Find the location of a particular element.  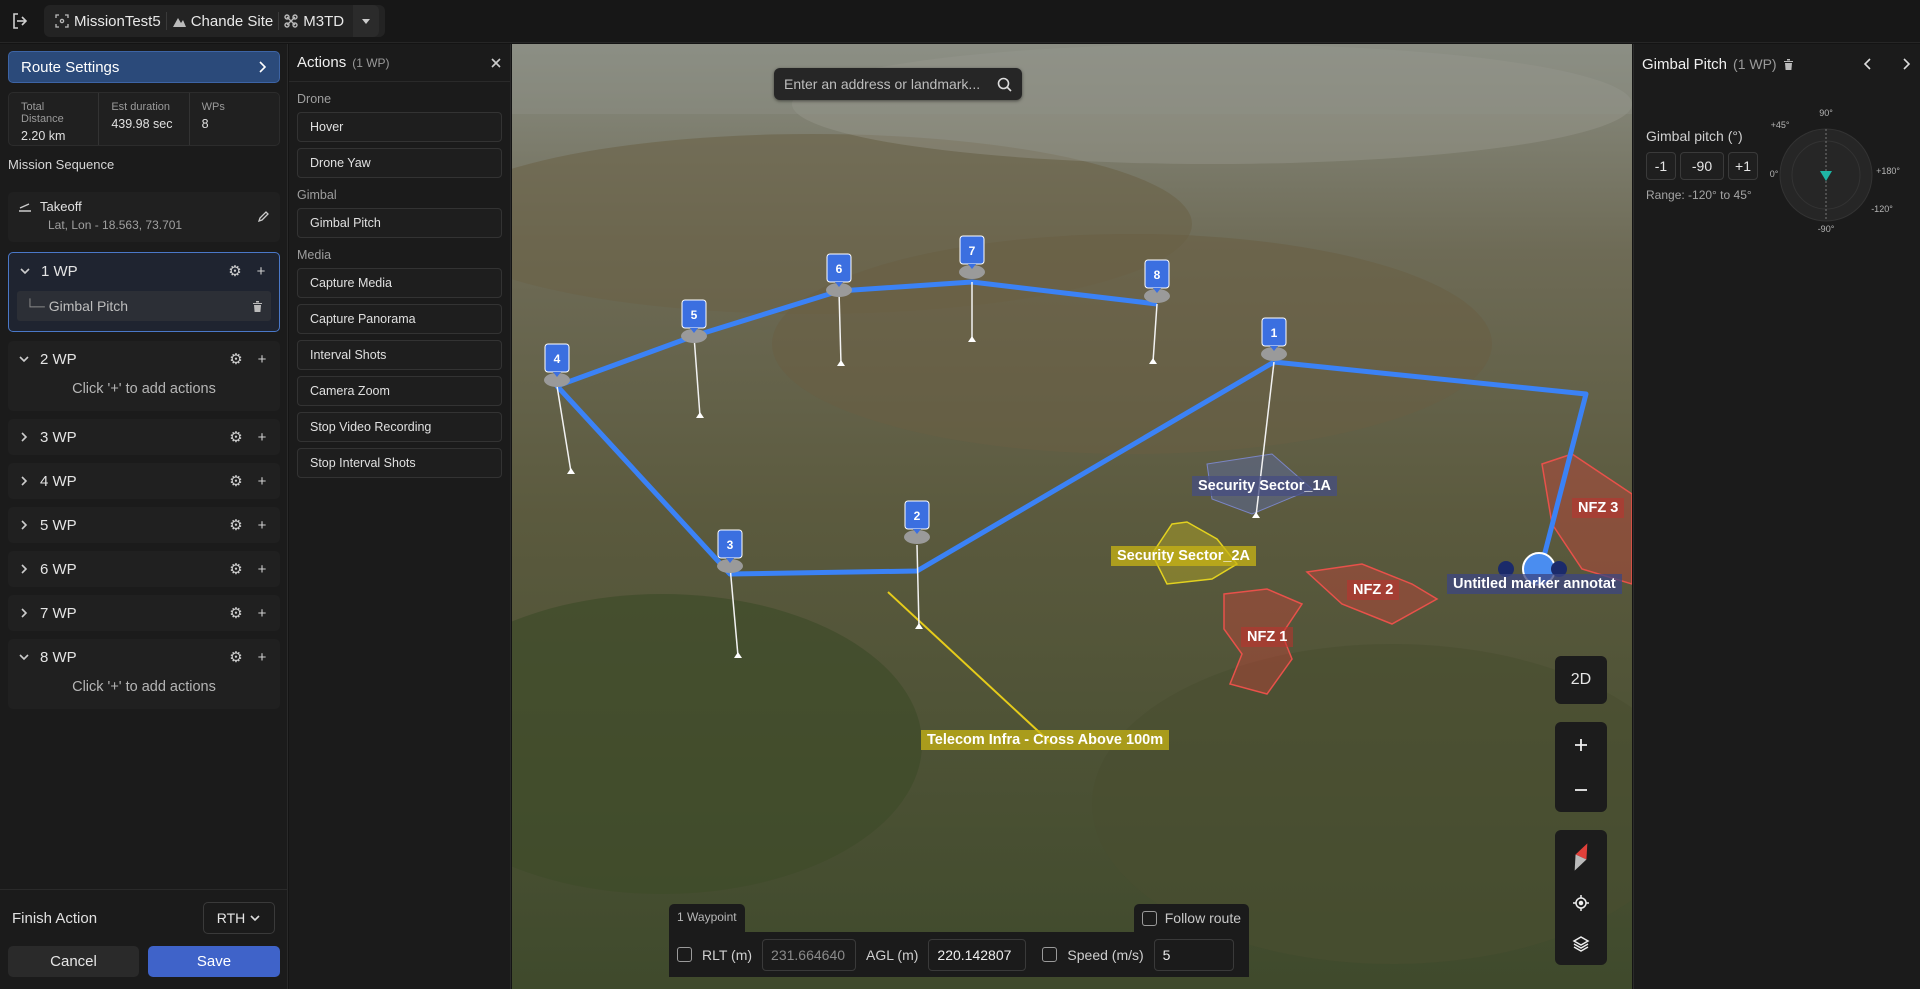

agl-input: 220.142807 is located at coordinates (977, 954).